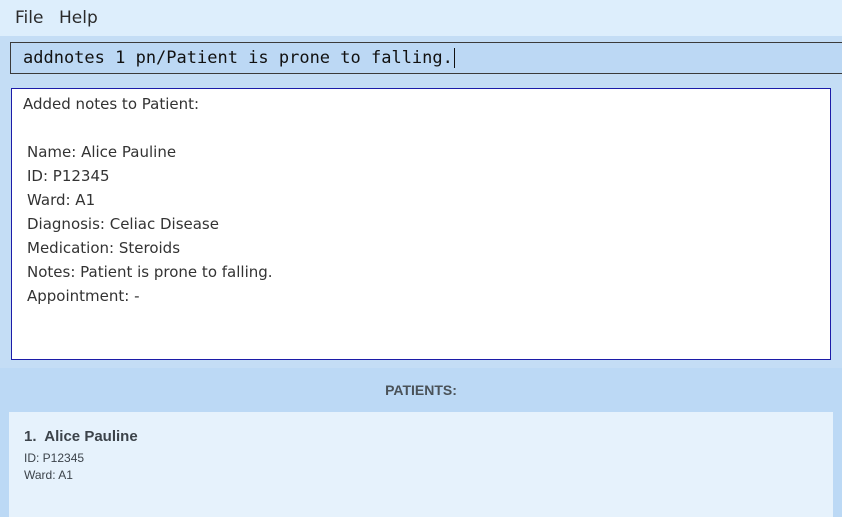 This screenshot has width=842, height=517. I want to click on patient-card-index: 1., so click(30, 436).